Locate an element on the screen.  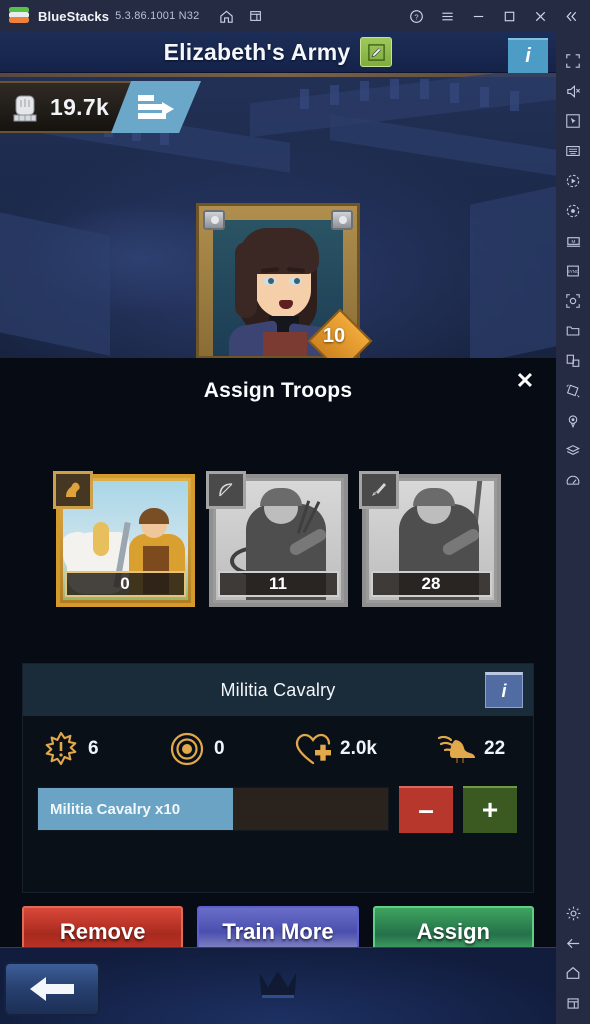
svg-text: SYNC is located at coordinates (573, 271).